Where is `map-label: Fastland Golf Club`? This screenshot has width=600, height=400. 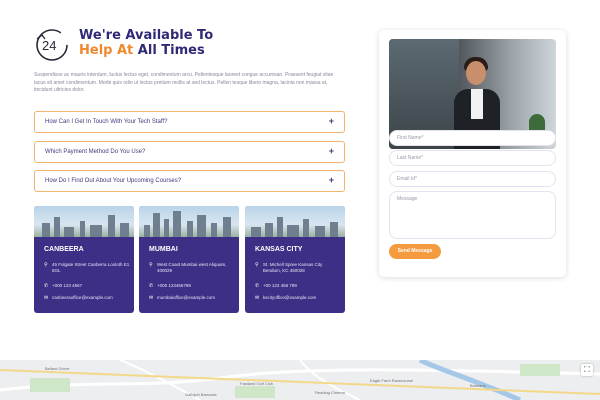
map-label: Fastland Golf Club is located at coordinates (257, 383).